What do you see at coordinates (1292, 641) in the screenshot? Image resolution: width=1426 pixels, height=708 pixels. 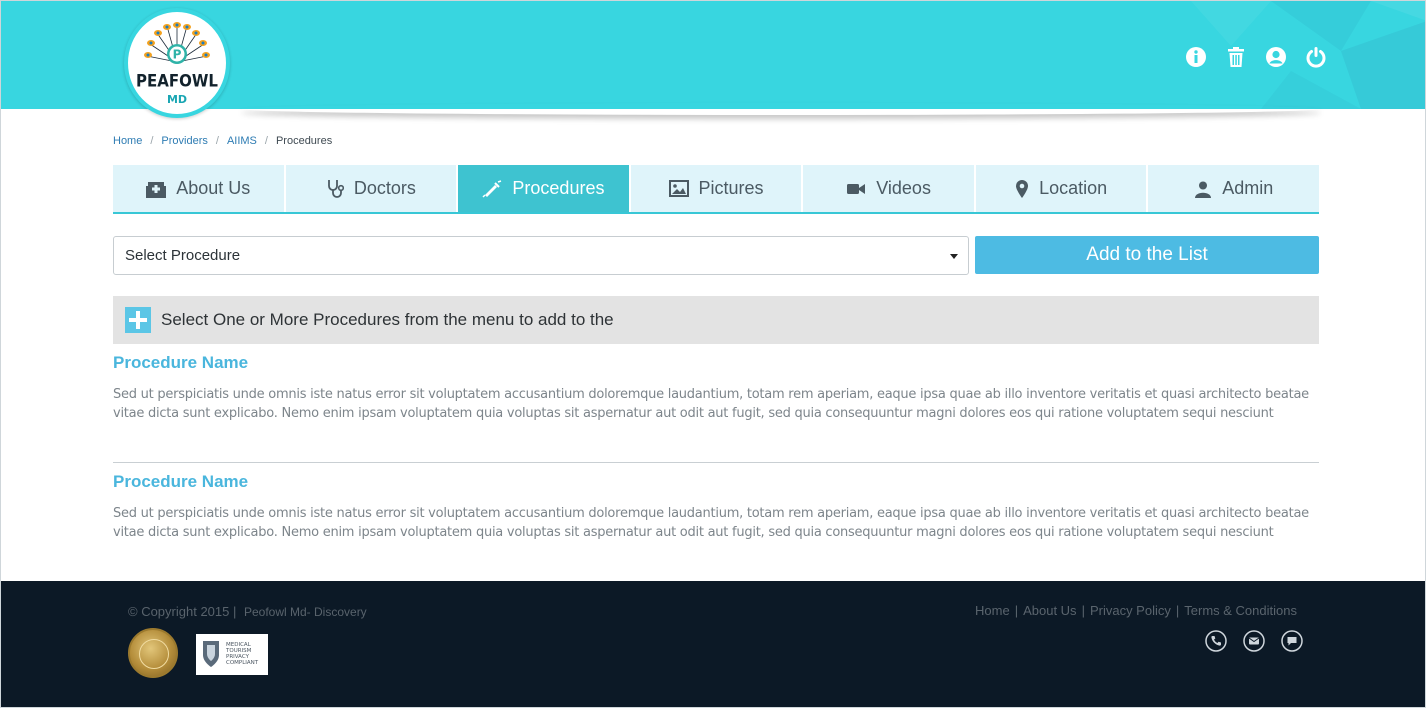 I see `chat-icon` at bounding box center [1292, 641].